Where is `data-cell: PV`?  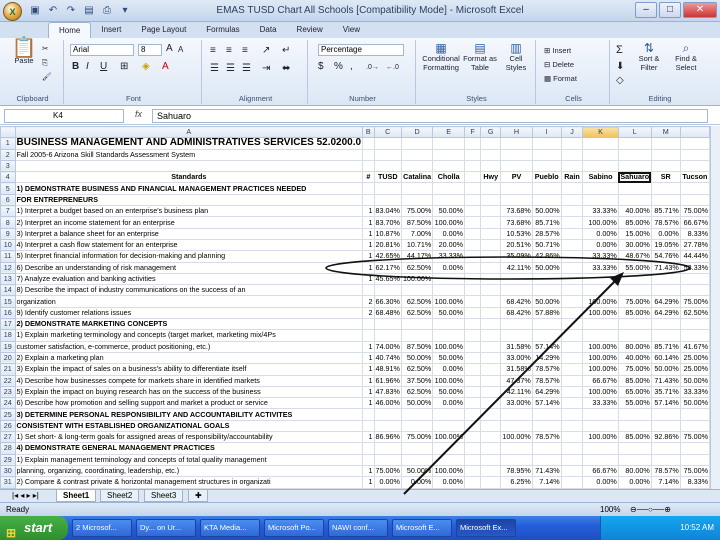 data-cell: PV is located at coordinates (516, 177).